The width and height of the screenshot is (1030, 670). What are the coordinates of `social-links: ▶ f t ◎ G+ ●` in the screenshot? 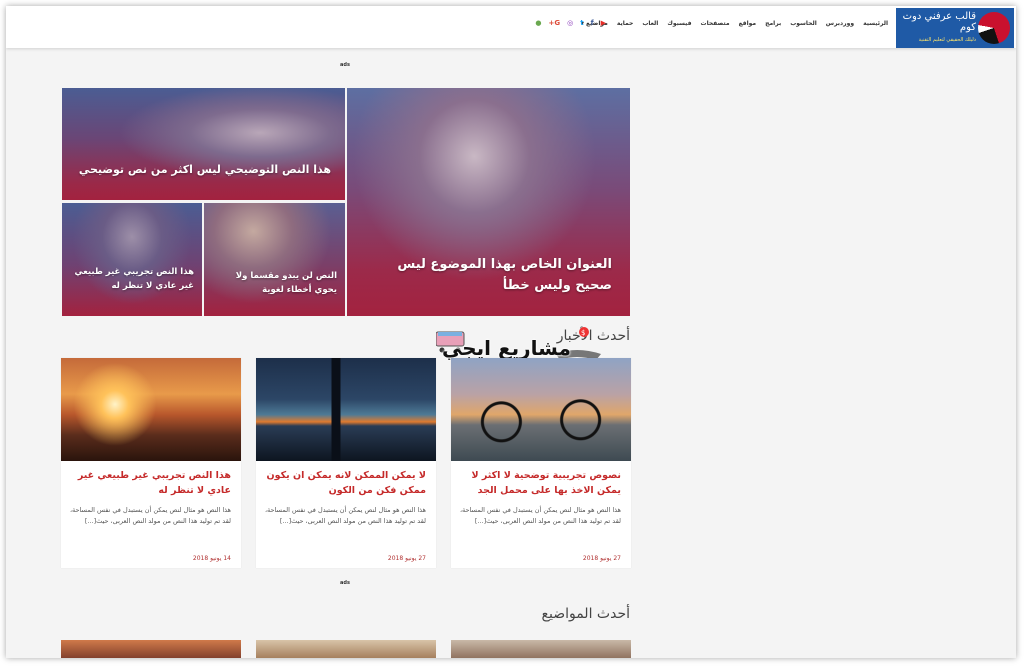 It's located at (570, 23).